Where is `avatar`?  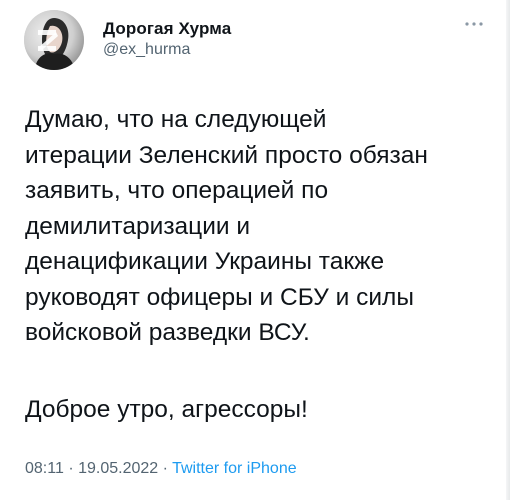 avatar is located at coordinates (54, 40).